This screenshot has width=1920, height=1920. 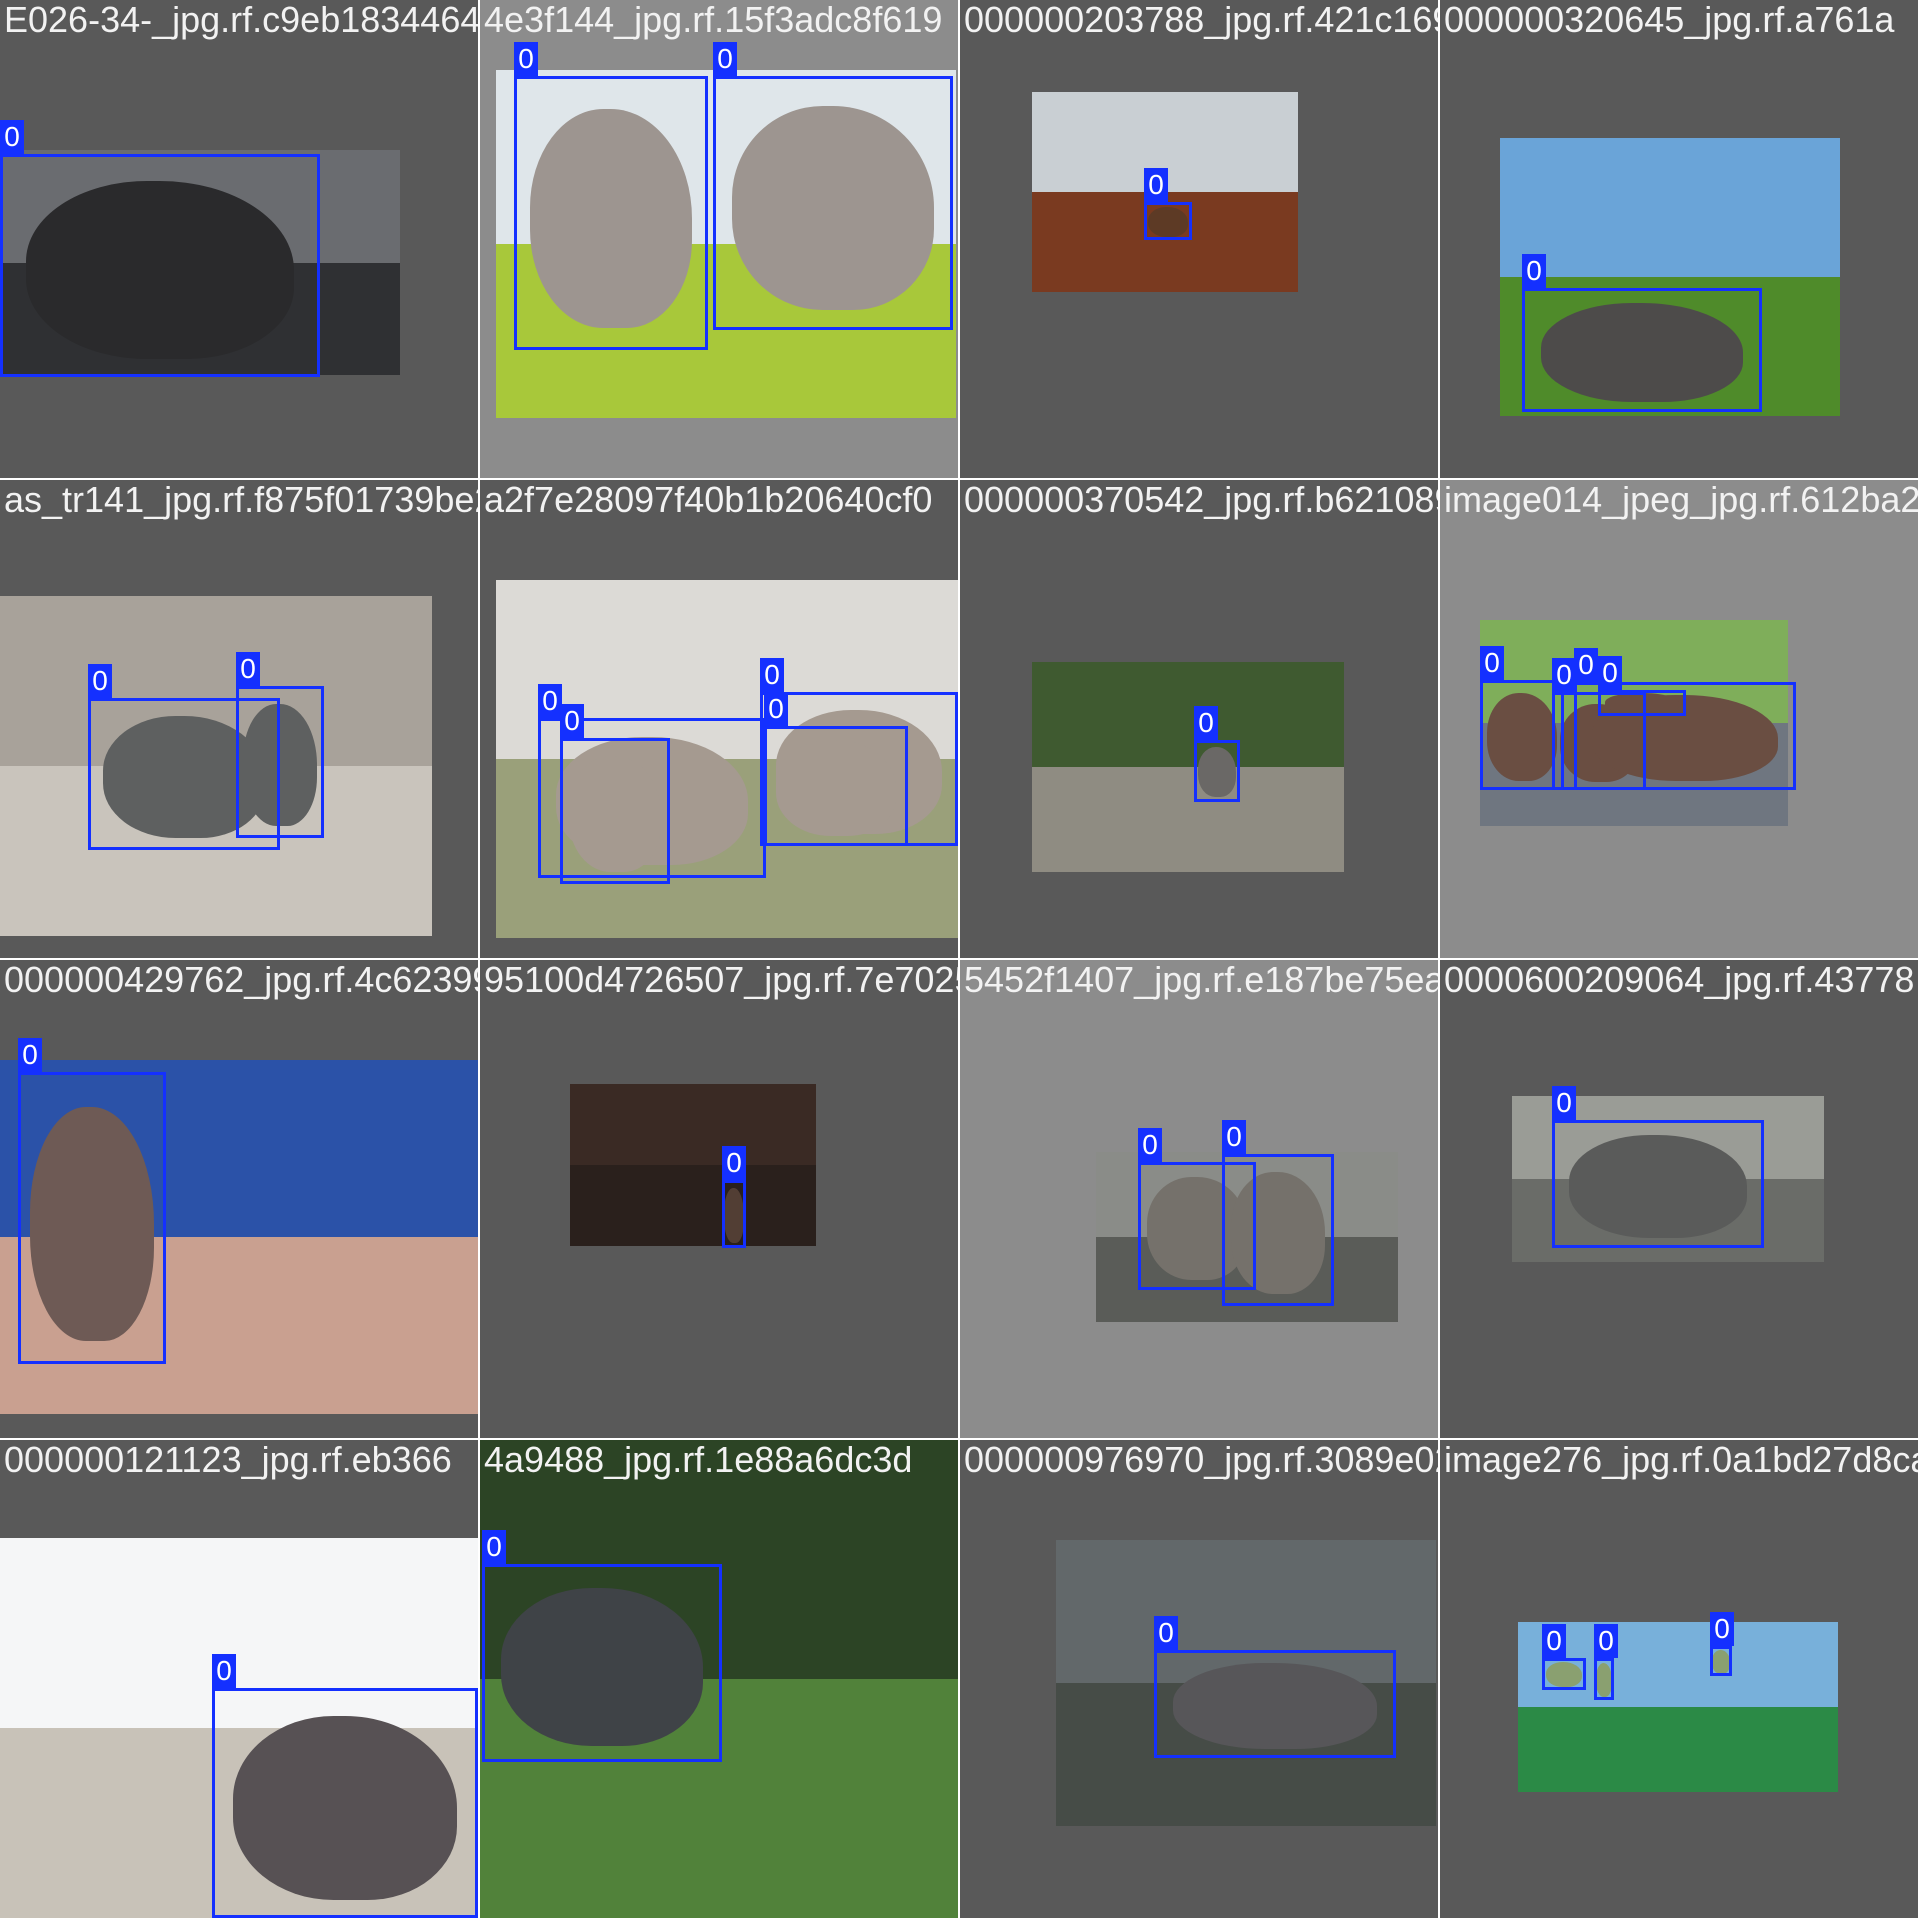 I want to click on image-filename-title: 5452f1407_jpg.rf.e187be75ea6, so click(x=1201, y=980).